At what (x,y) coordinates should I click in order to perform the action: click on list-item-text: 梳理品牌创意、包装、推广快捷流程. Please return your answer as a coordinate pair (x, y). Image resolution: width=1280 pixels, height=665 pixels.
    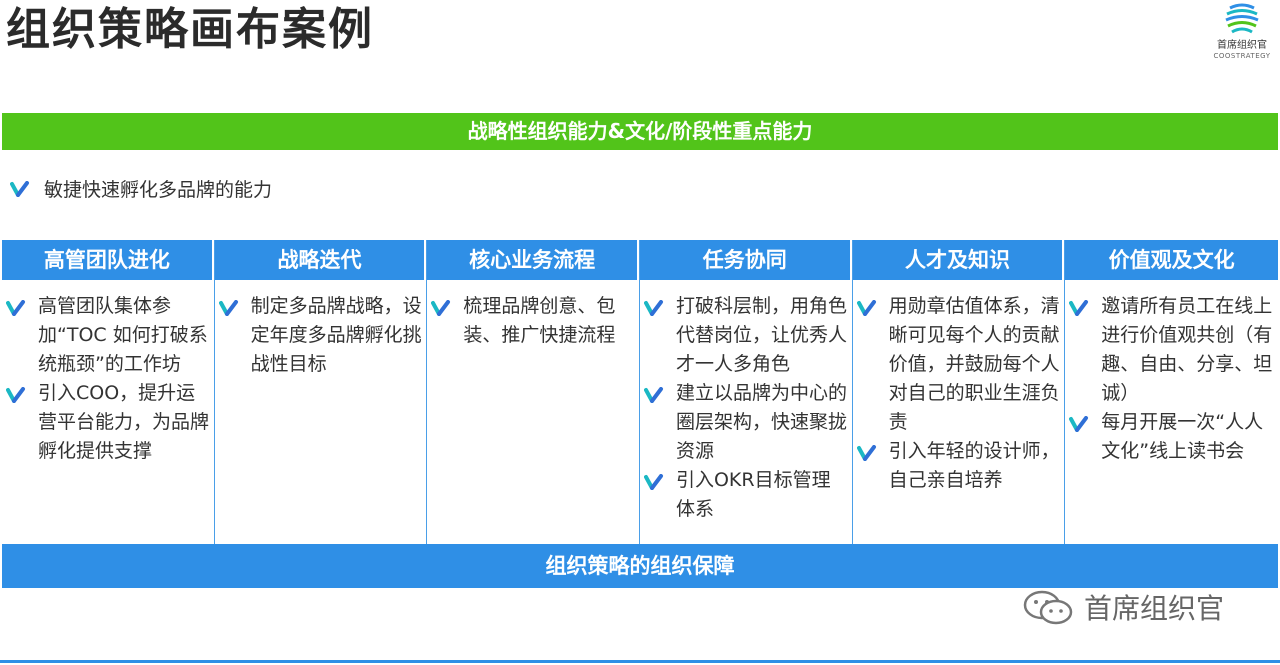
    Looking at the image, I should click on (539, 320).